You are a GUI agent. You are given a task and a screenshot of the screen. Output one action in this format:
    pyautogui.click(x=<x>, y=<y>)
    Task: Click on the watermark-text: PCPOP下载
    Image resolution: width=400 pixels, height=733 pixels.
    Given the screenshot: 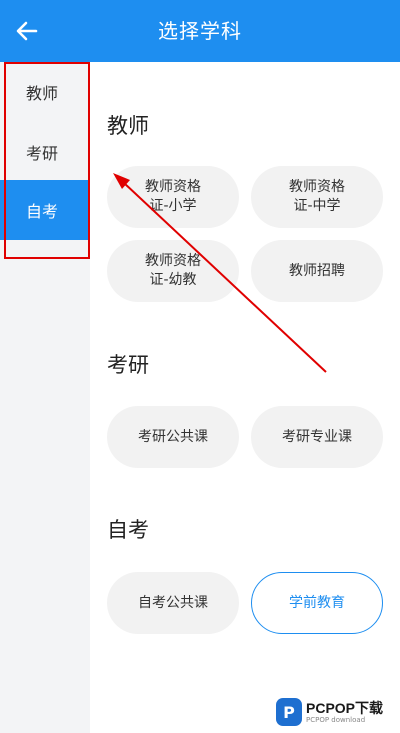 What is the action you would take?
    pyautogui.click(x=345, y=707)
    